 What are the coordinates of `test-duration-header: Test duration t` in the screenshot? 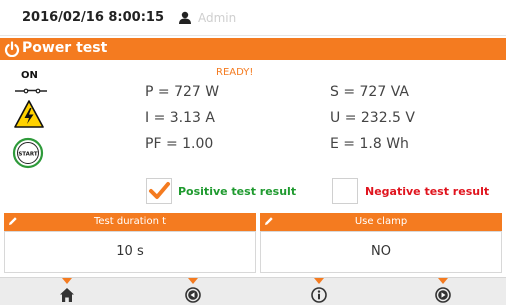 It's located at (130, 222).